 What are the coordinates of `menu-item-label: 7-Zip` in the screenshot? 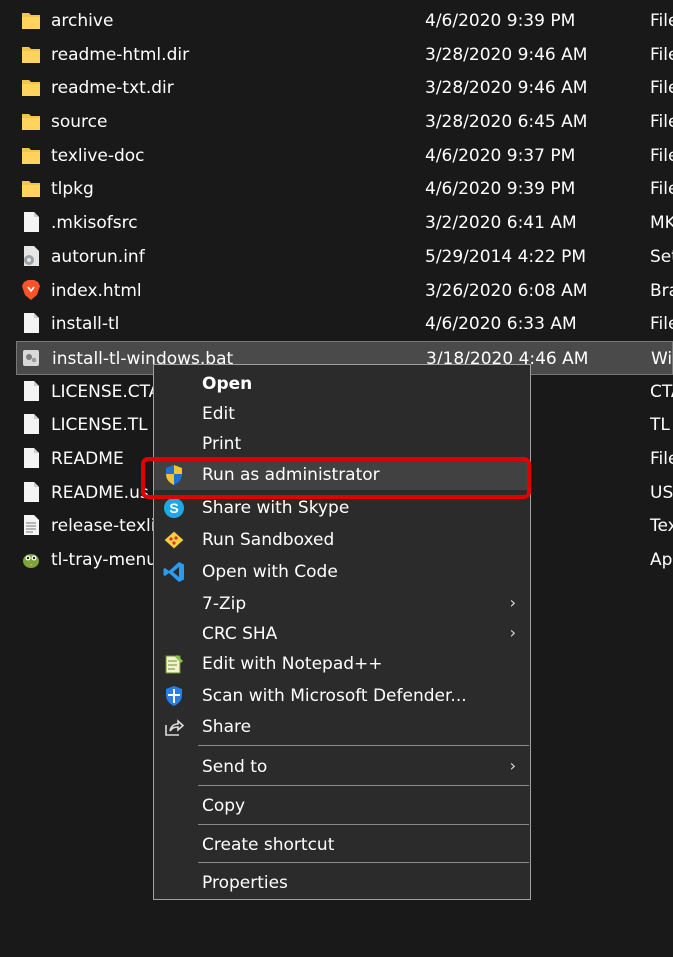 It's located at (224, 604).